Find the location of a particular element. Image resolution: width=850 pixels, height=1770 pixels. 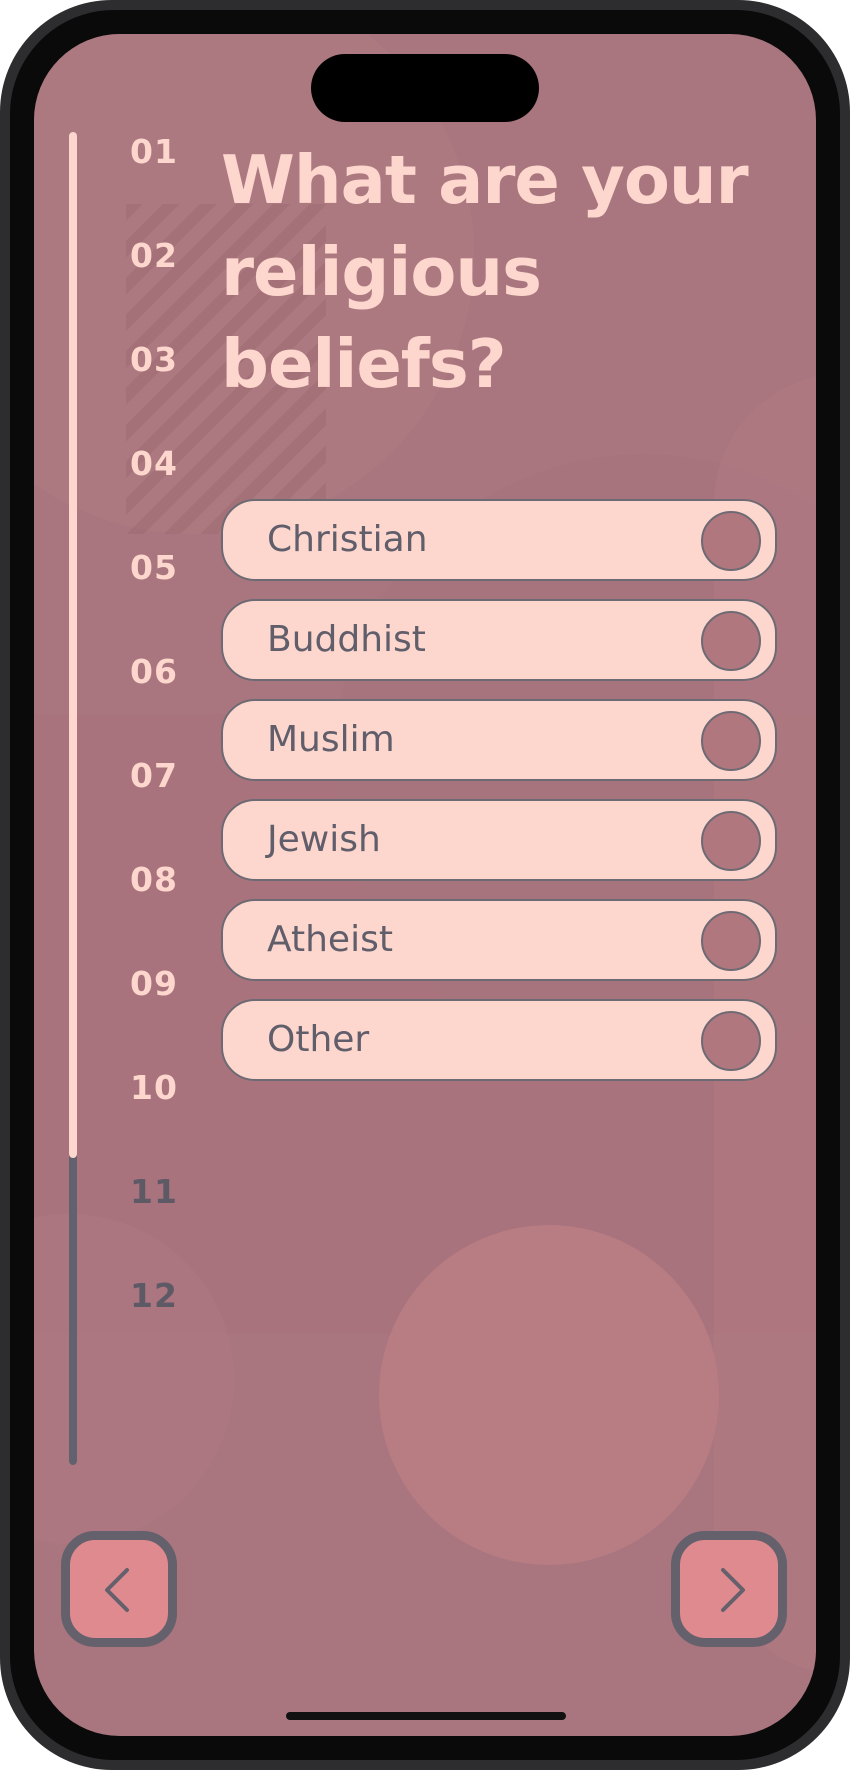

background-circle is located at coordinates (549, 1395).